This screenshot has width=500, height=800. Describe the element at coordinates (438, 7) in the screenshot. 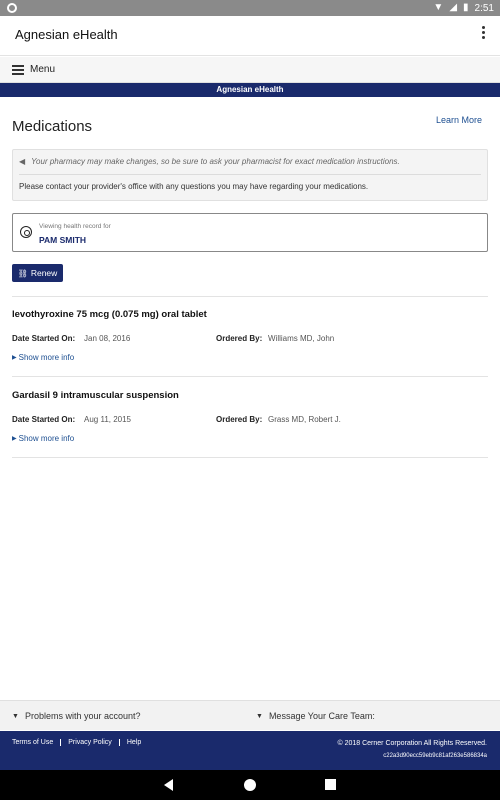

I see `wifi-icon: ▼` at that location.